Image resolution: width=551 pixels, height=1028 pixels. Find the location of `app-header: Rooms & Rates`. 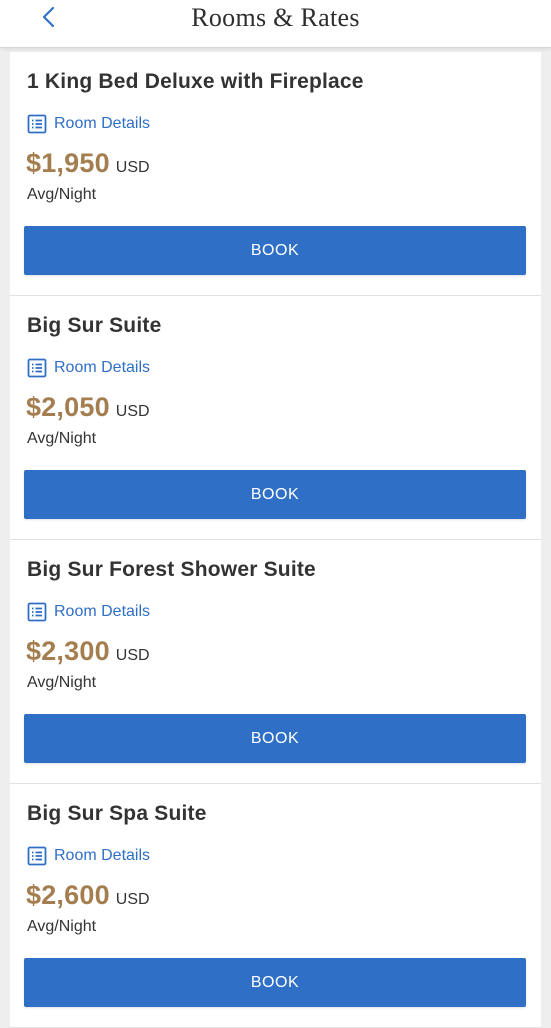

app-header: Rooms & Rates is located at coordinates (275, 24).